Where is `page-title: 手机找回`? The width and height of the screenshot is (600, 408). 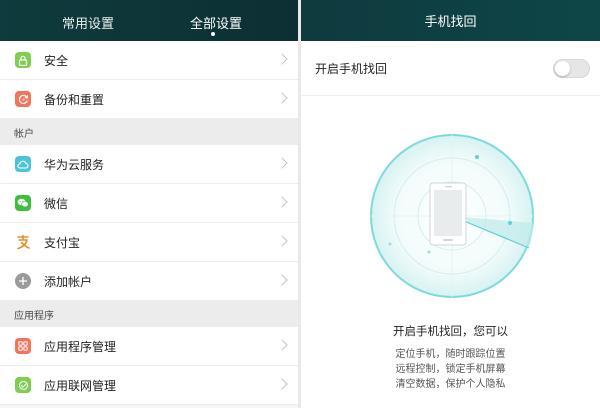 page-title: 手机找回 is located at coordinates (450, 22).